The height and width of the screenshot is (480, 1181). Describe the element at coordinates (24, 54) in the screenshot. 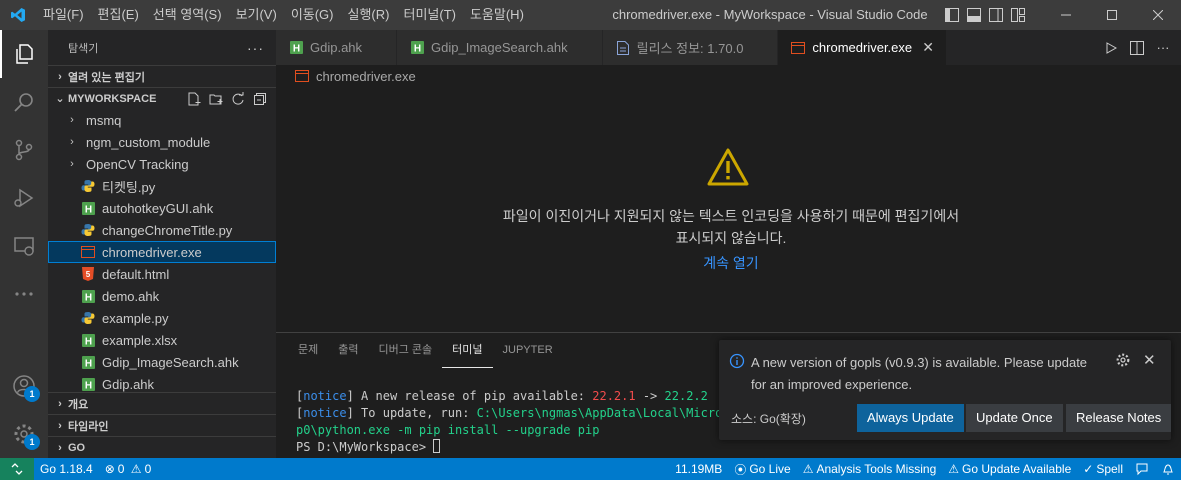

I see `explorer-icon` at that location.